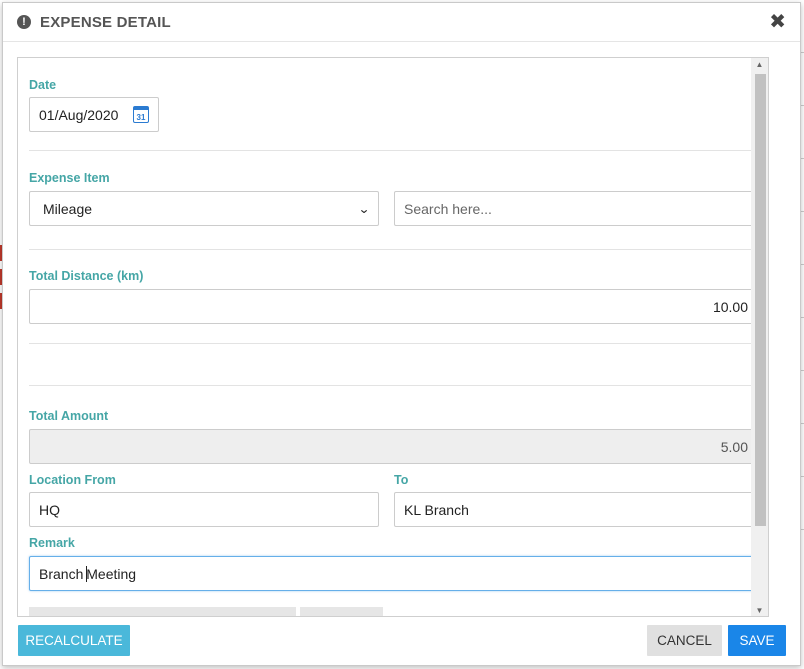 This screenshot has height=669, width=804. I want to click on scroll-up-icon: ▲, so click(759, 65).